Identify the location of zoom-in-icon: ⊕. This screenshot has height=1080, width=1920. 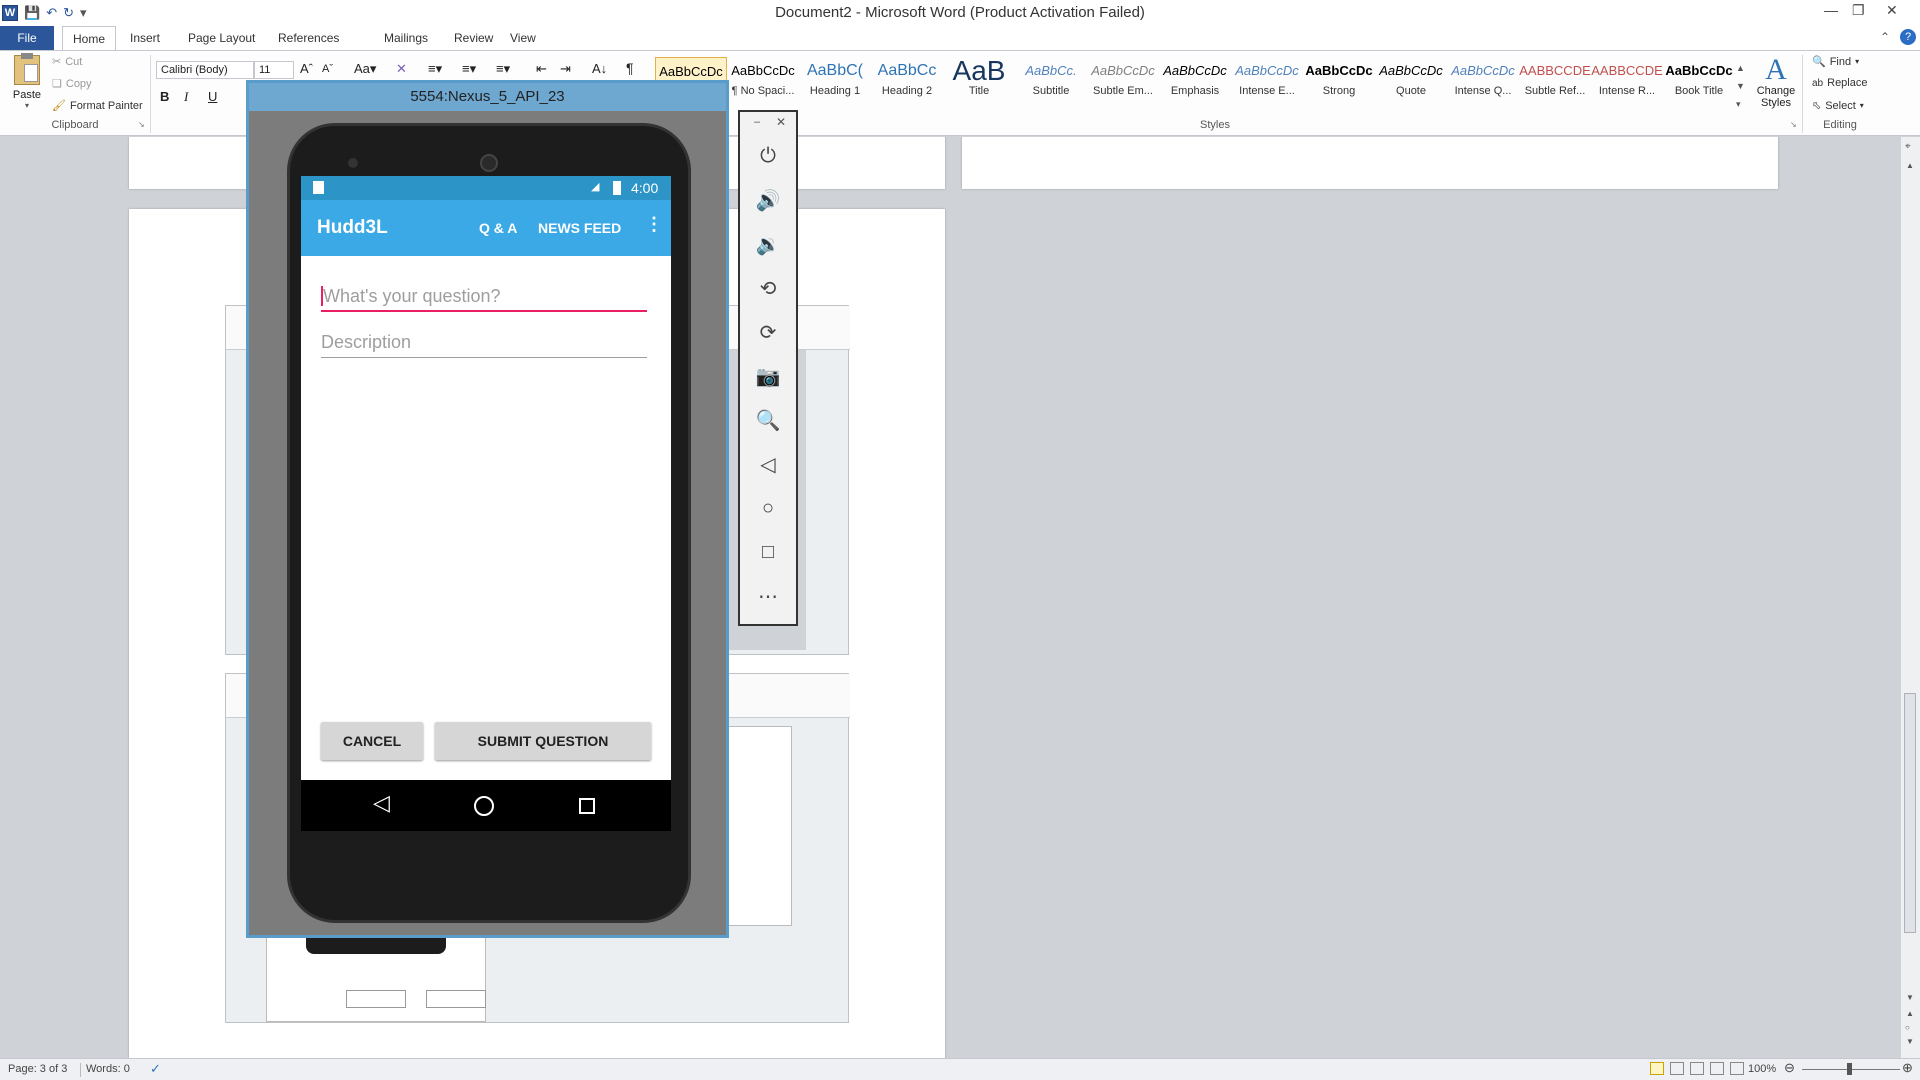
(1907, 1068).